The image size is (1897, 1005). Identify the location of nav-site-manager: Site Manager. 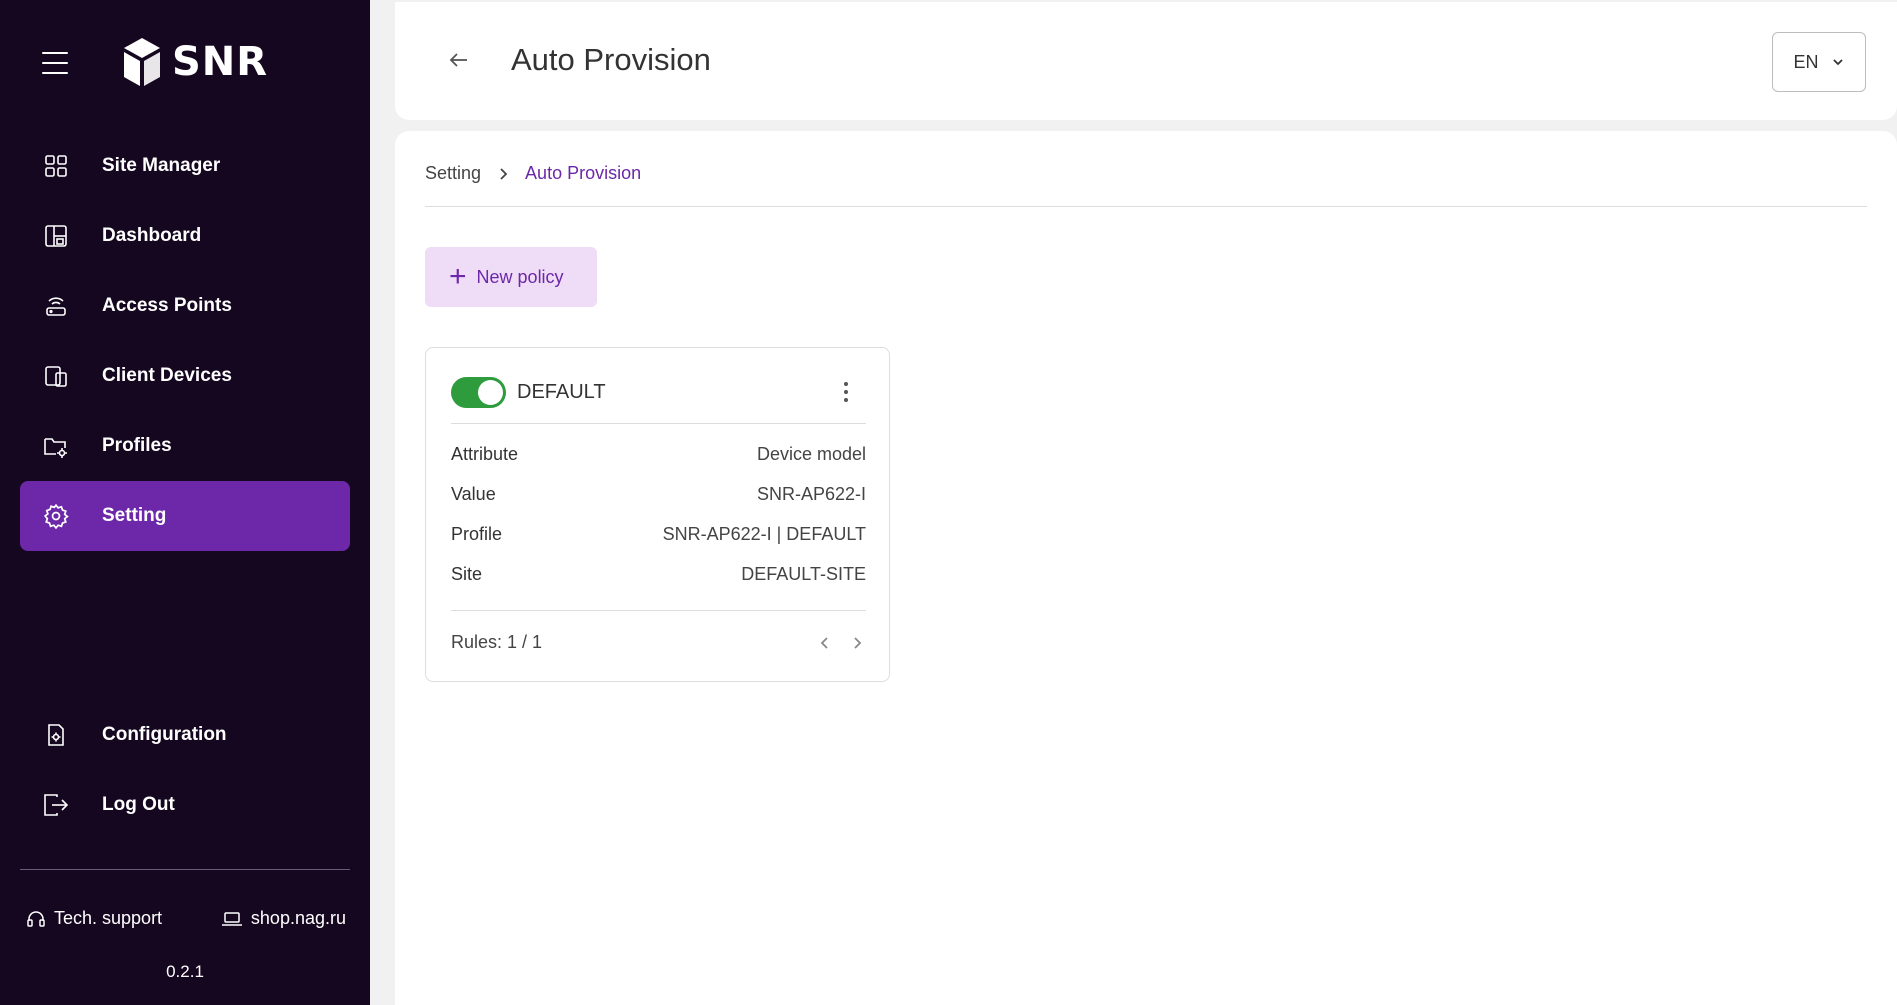
(185, 166).